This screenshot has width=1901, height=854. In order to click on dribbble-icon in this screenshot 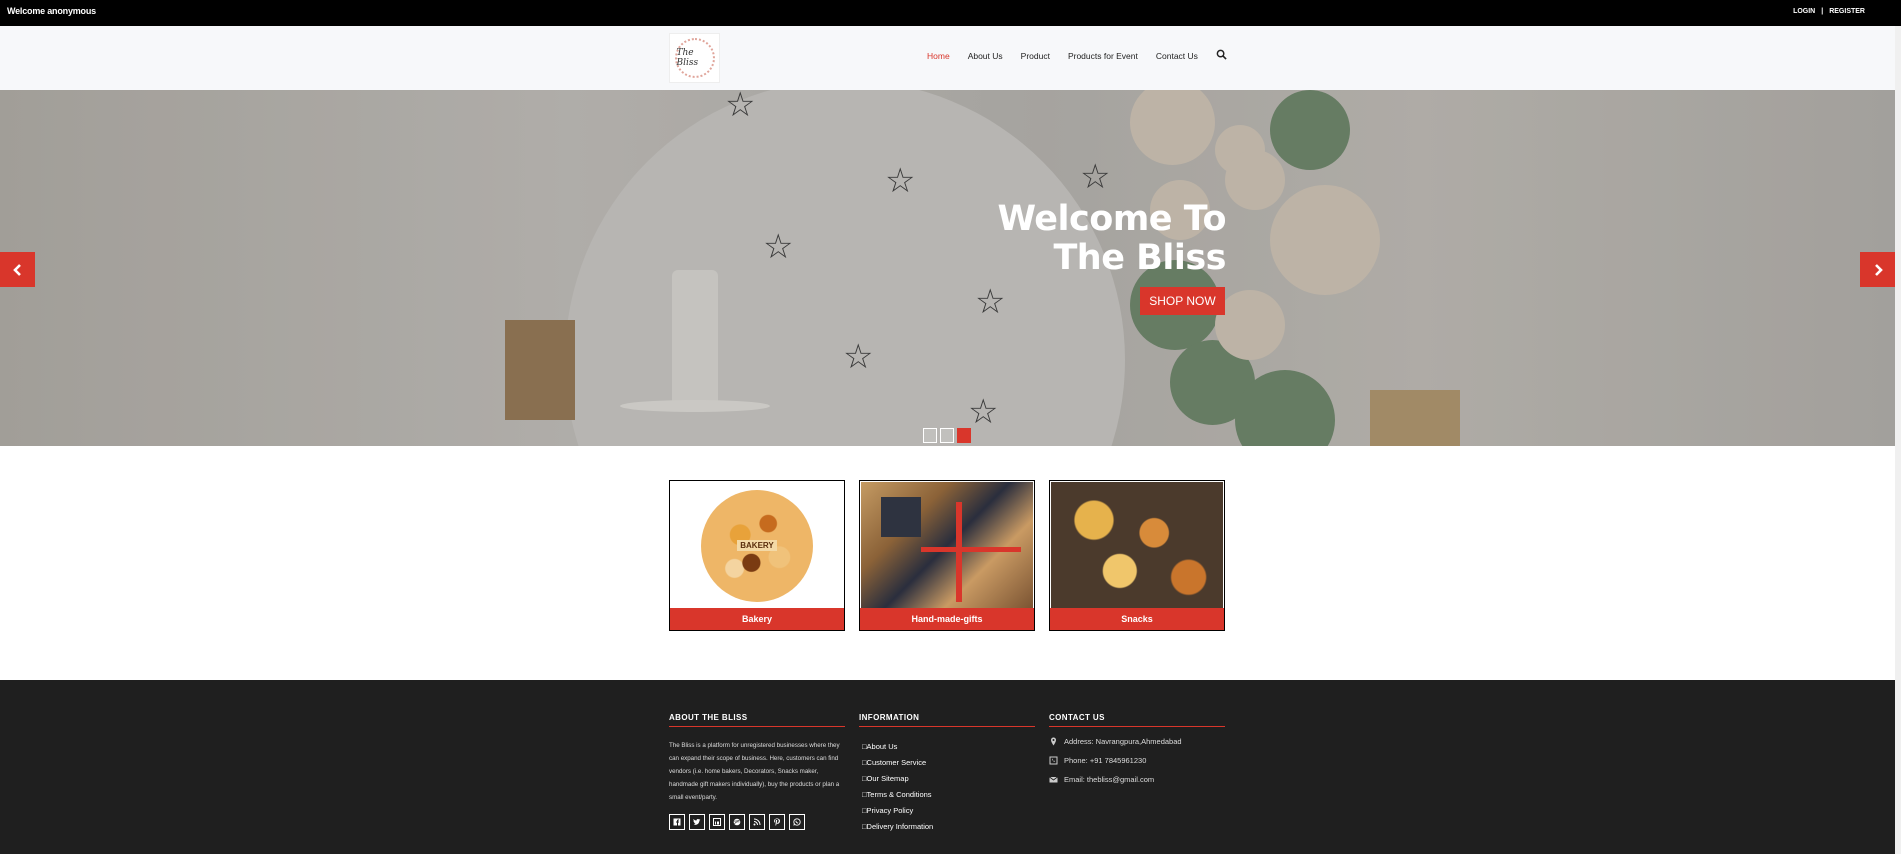, I will do `click(737, 822)`.